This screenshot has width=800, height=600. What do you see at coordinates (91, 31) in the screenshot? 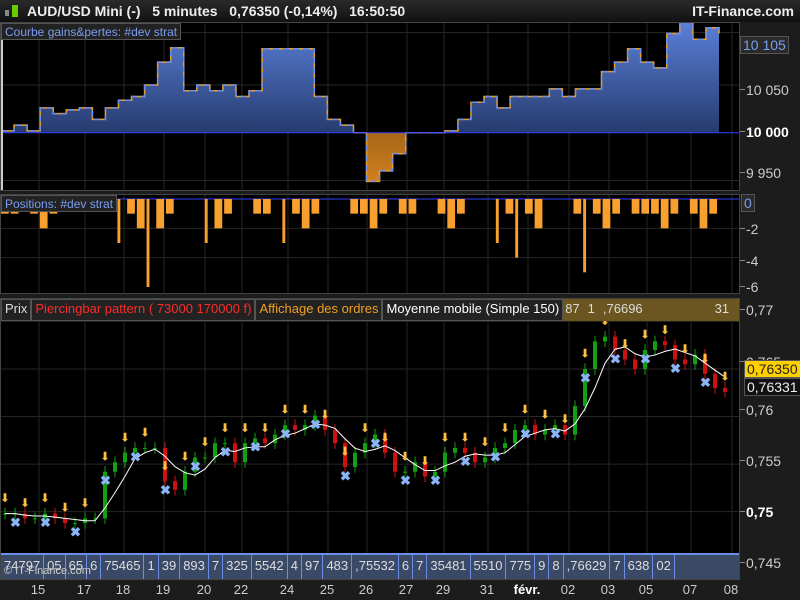
I see `equity-panel-label: Courbe gains&pertes: #dev strat` at bounding box center [91, 31].